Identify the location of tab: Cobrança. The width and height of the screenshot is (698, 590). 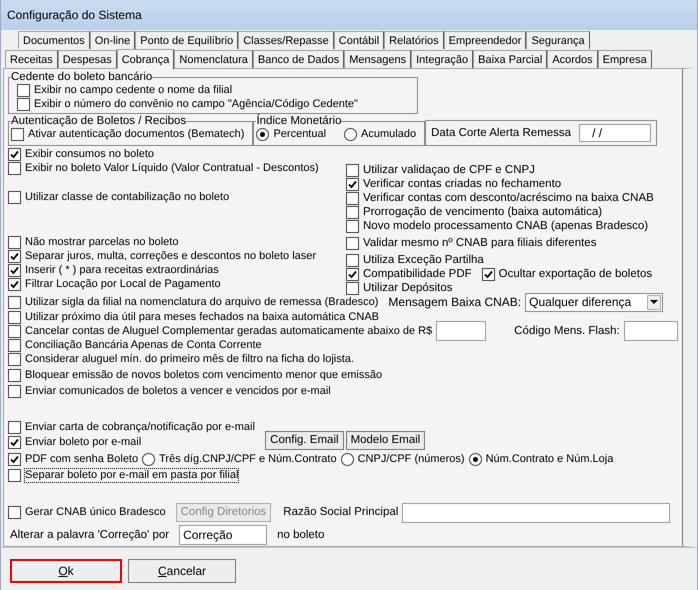
(145, 59).